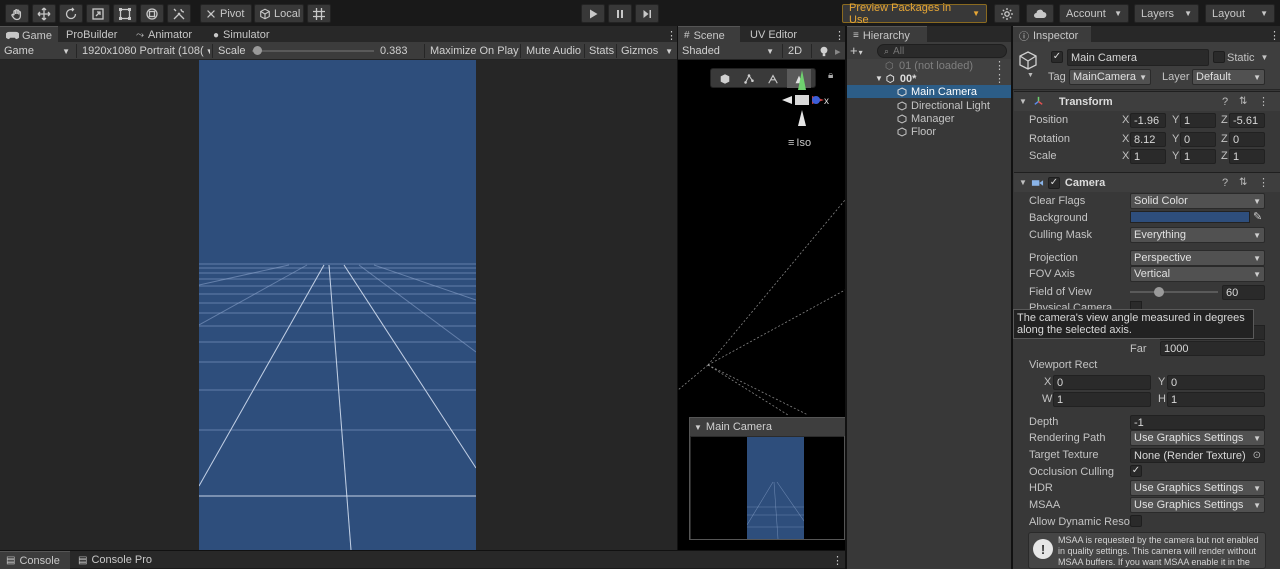  What do you see at coordinates (1094, 13) in the screenshot?
I see `account-dropdown: Account ▼` at bounding box center [1094, 13].